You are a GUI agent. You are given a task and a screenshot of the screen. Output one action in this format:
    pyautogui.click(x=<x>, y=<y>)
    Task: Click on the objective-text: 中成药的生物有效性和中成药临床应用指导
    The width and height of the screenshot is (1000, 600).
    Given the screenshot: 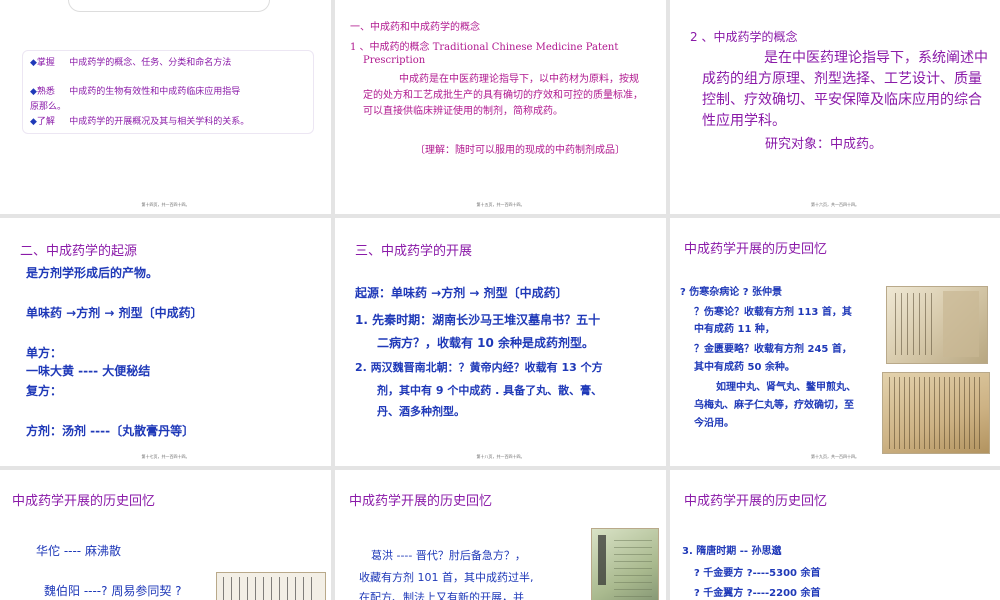 What is the action you would take?
    pyautogui.click(x=155, y=92)
    